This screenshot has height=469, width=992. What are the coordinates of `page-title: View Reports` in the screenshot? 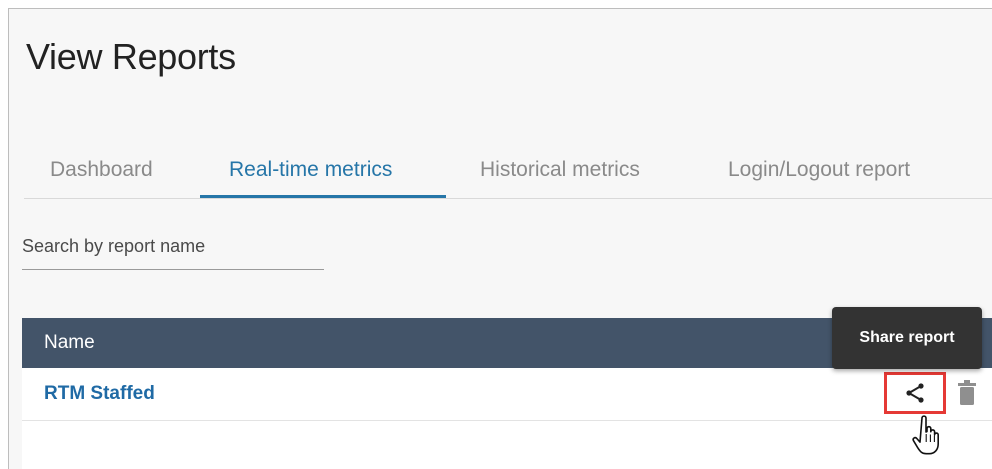 It's located at (131, 56).